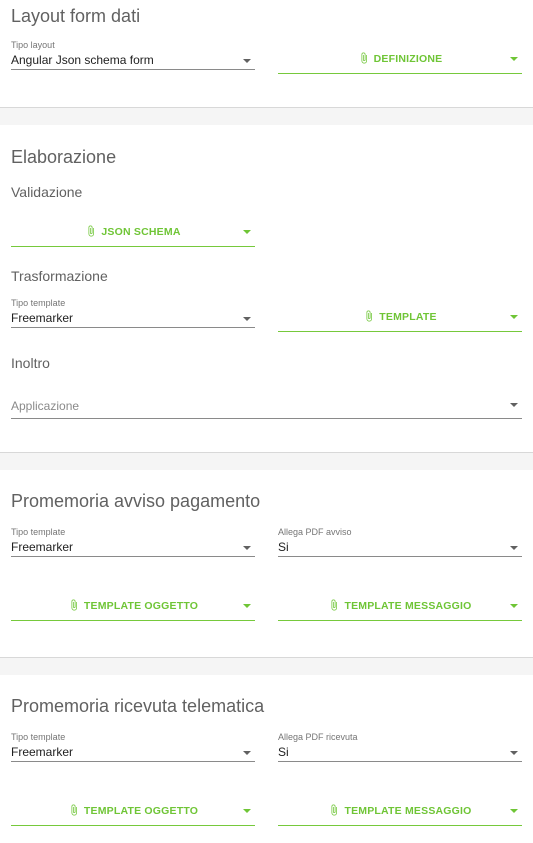  I want to click on inoltro-title: Inoltro, so click(30, 363).